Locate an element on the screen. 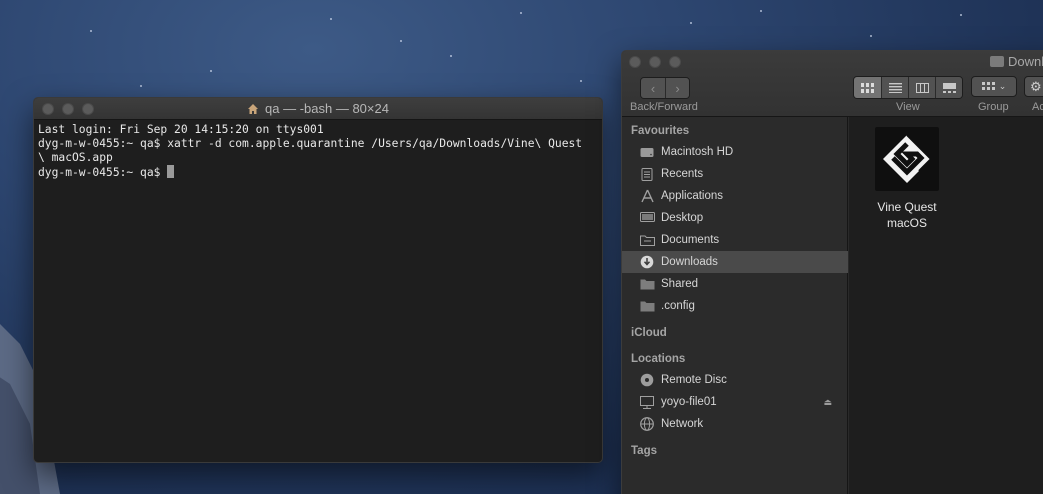  group-icon is located at coordinates (988, 85).